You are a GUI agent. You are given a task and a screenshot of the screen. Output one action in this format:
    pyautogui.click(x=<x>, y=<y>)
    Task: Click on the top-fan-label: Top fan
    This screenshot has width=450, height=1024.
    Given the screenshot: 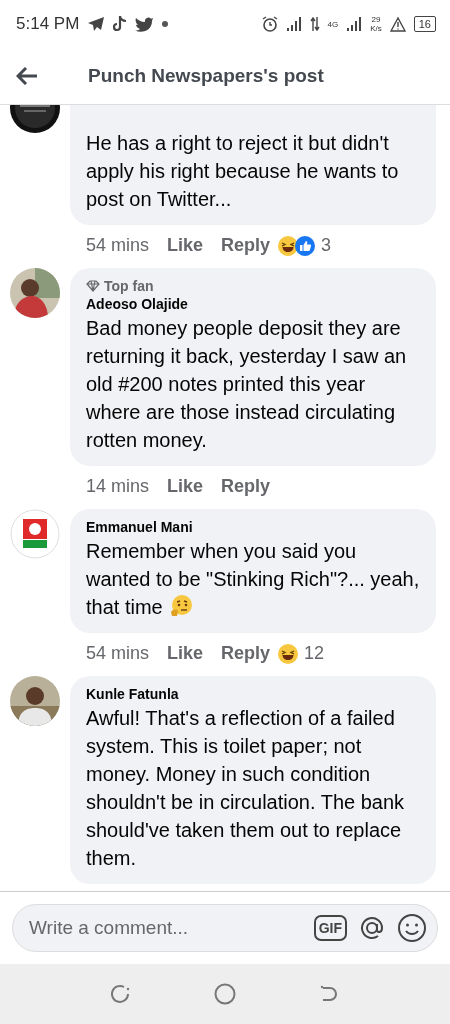 What is the action you would take?
    pyautogui.click(x=129, y=286)
    